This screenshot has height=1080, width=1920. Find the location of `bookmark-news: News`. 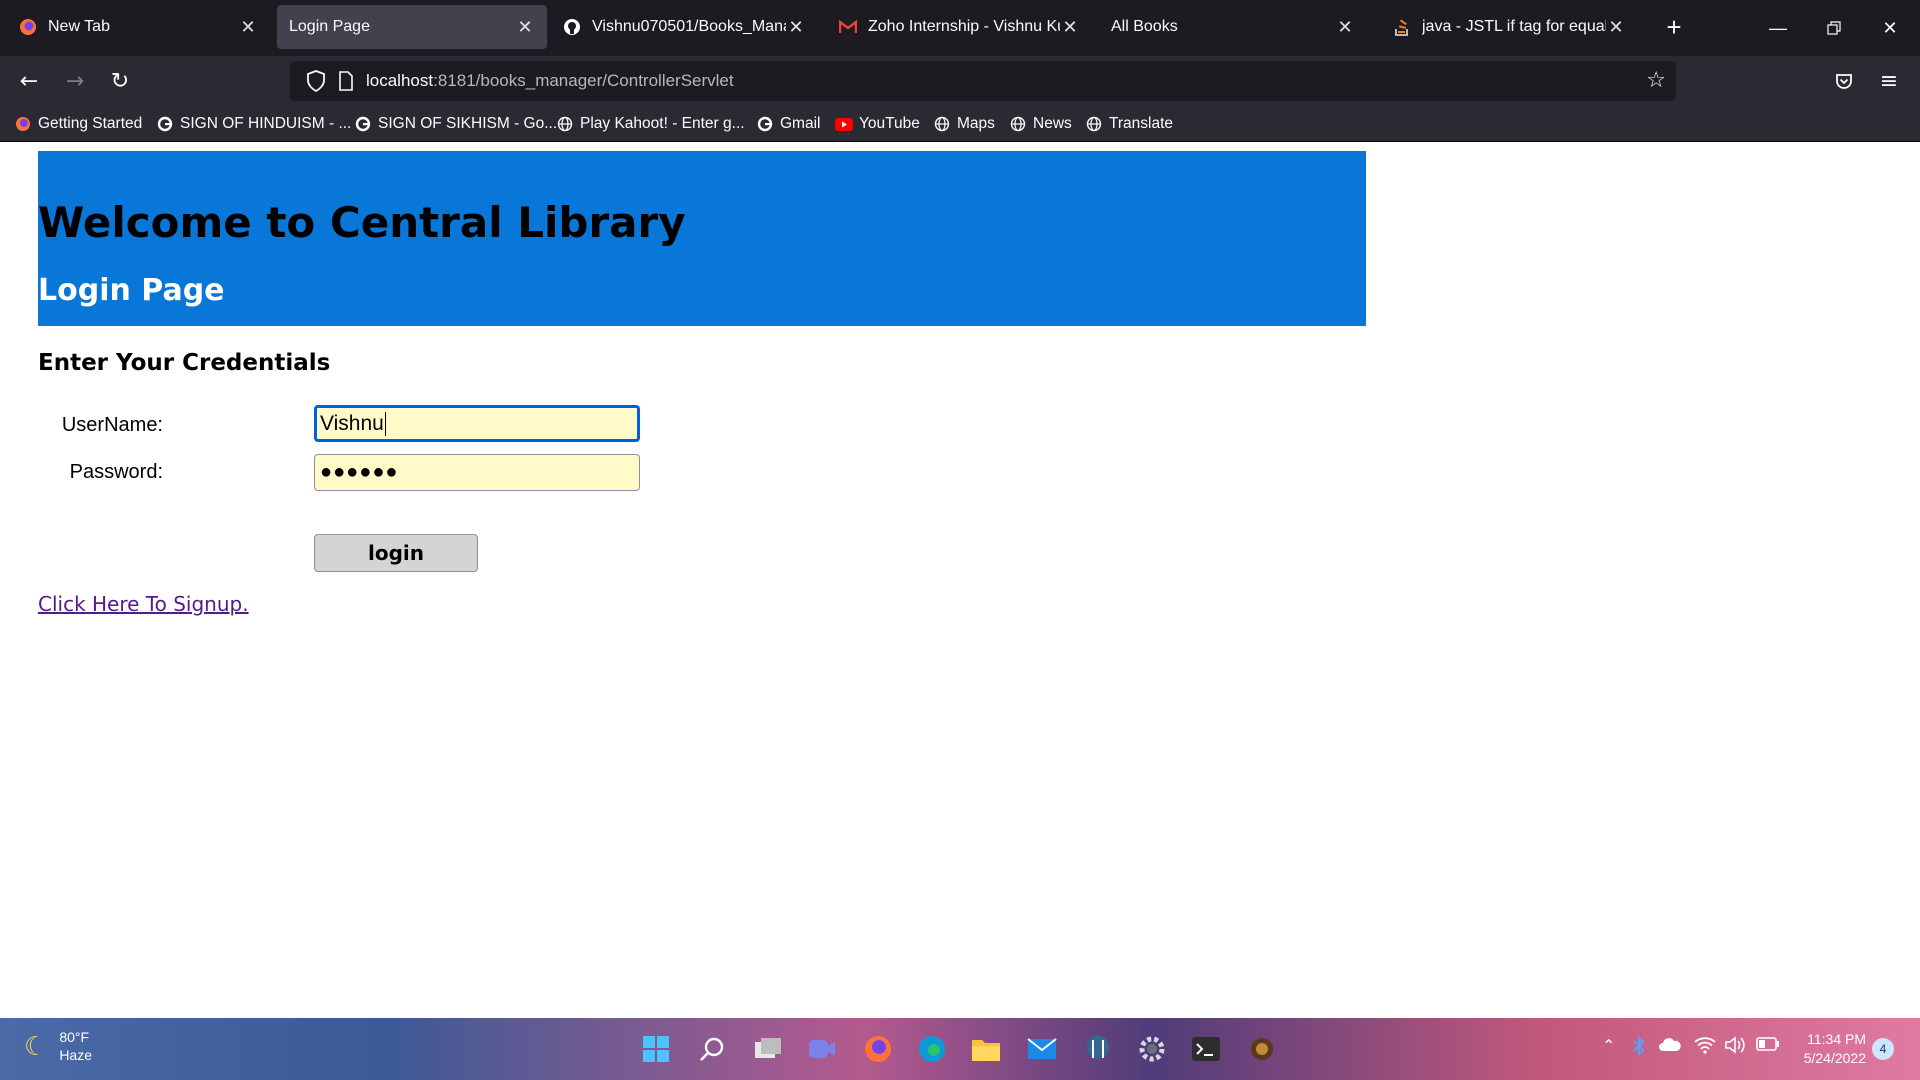

bookmark-news: News is located at coordinates (1040, 124).